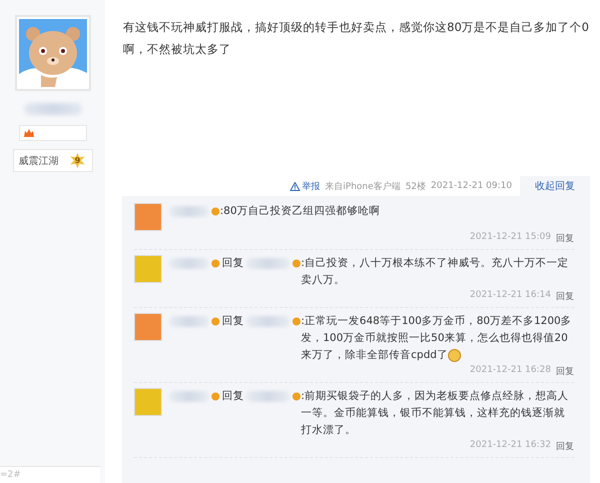 This screenshot has width=600, height=483. What do you see at coordinates (555, 186) in the screenshot?
I see `collapse-replies-tab: 收起回复` at bounding box center [555, 186].